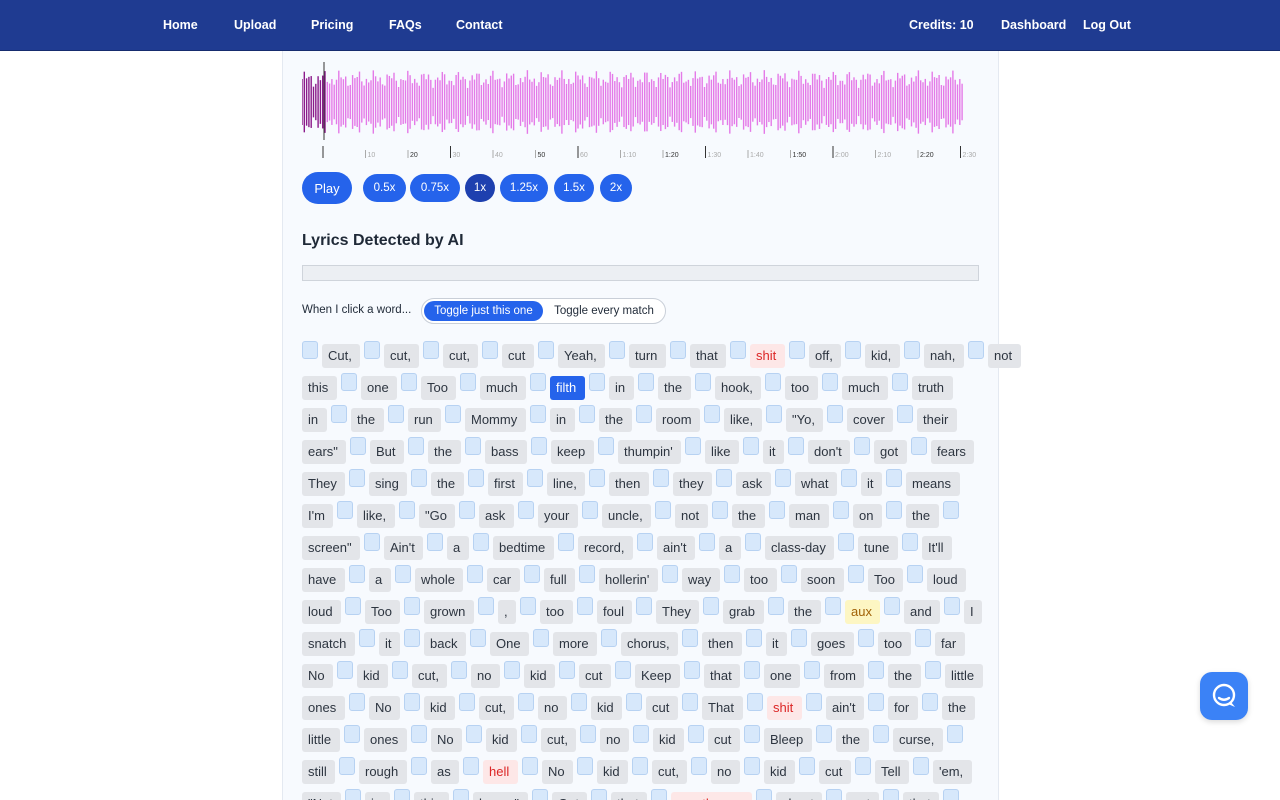 Image resolution: width=1280 pixels, height=800 pixels. Describe the element at coordinates (804, 420) in the screenshot. I see `lyric-word: "Yo,` at that location.